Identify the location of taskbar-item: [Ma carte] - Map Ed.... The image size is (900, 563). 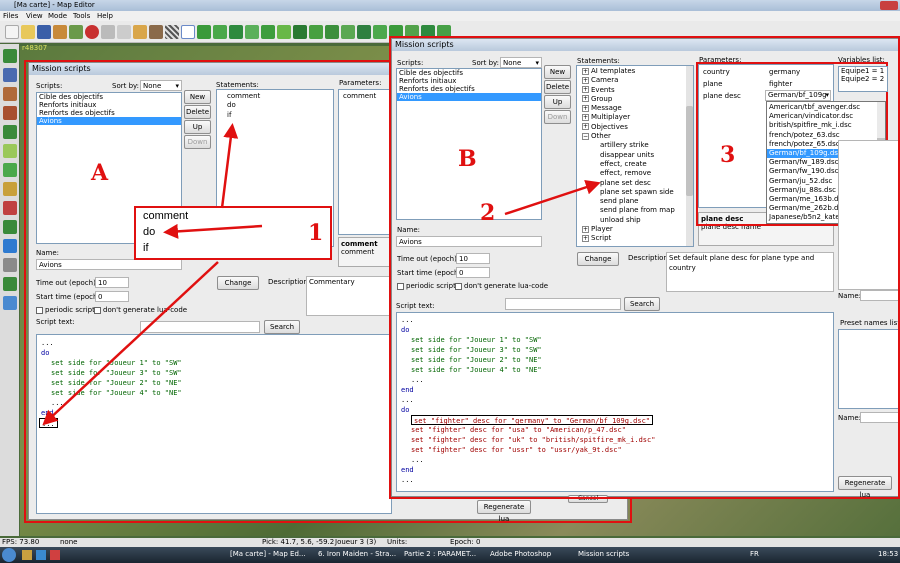
(272, 554).